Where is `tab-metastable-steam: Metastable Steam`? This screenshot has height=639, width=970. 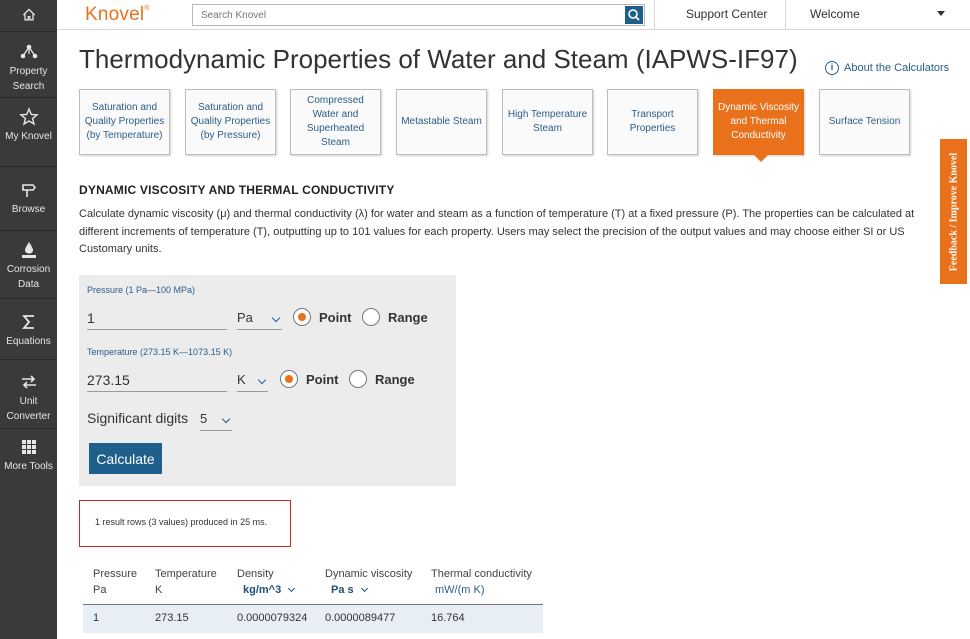 tab-metastable-steam: Metastable Steam is located at coordinates (441, 122).